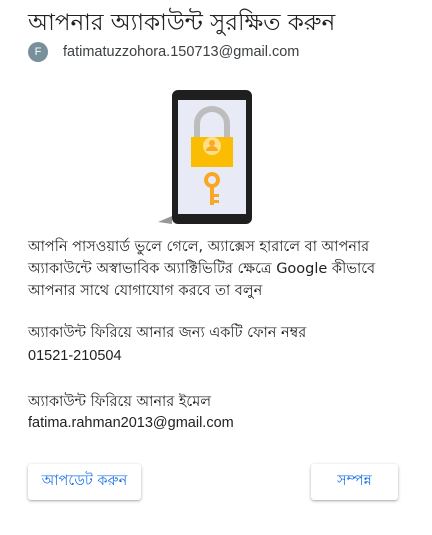 The height and width of the screenshot is (535, 432). I want to click on update-button: আপডেট করুন, so click(84, 482).